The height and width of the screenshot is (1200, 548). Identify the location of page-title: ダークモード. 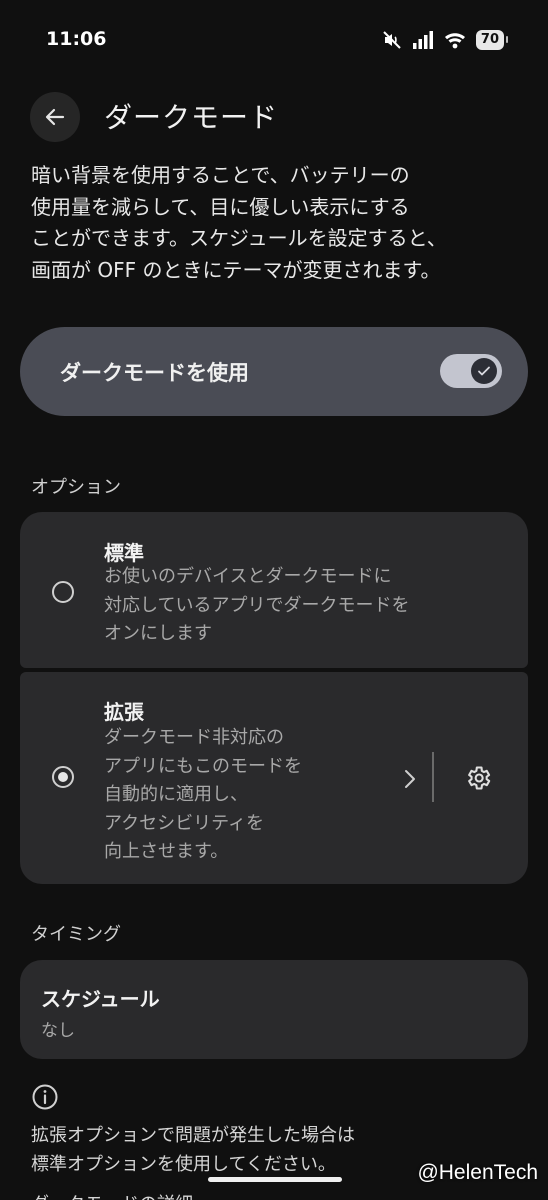
(191, 117).